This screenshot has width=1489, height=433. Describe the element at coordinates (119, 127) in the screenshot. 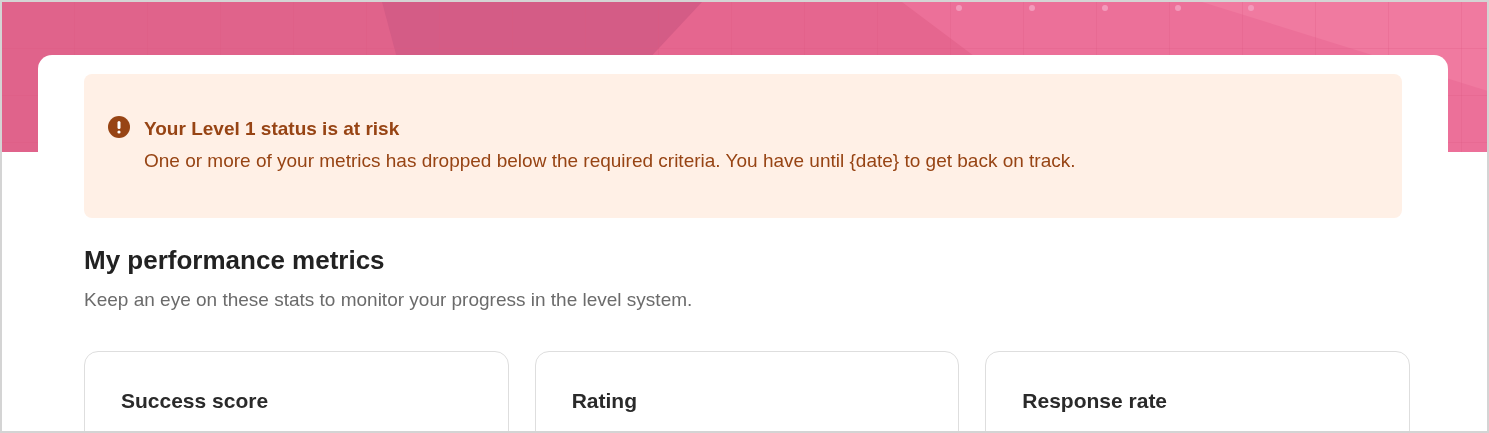

I see `warning-icon` at that location.